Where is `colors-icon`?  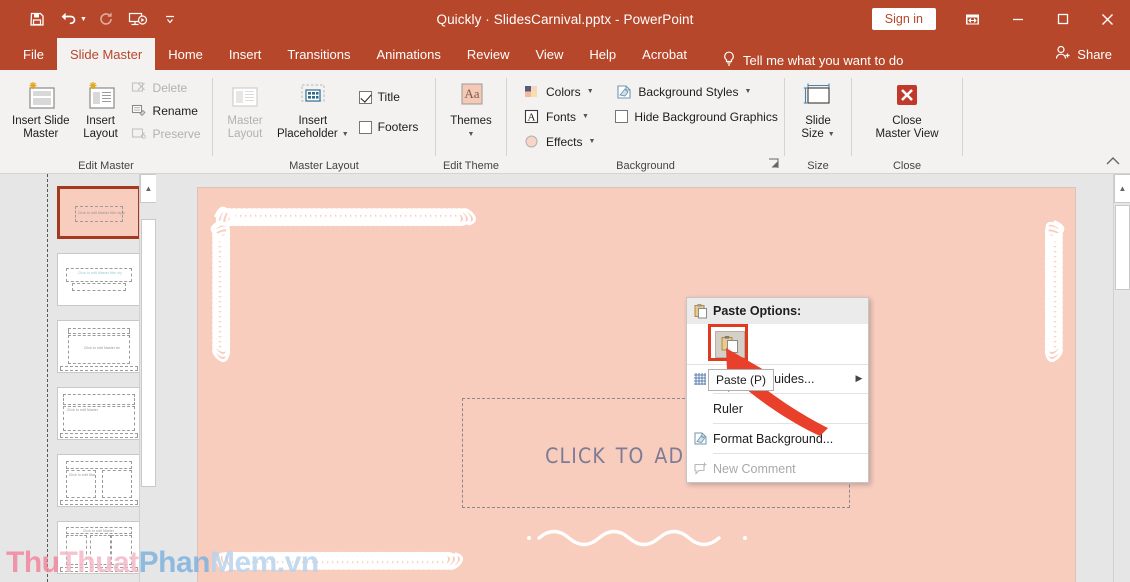 colors-icon is located at coordinates (531, 91).